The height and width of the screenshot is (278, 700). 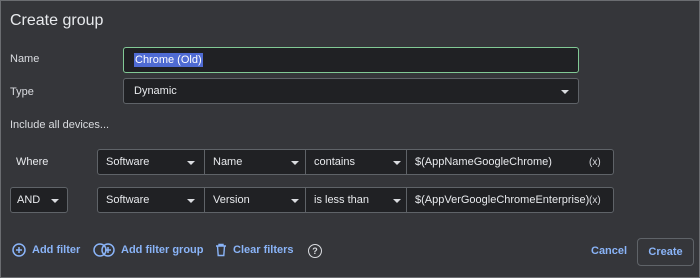 What do you see at coordinates (315, 251) in the screenshot?
I see `help-icon: ?` at bounding box center [315, 251].